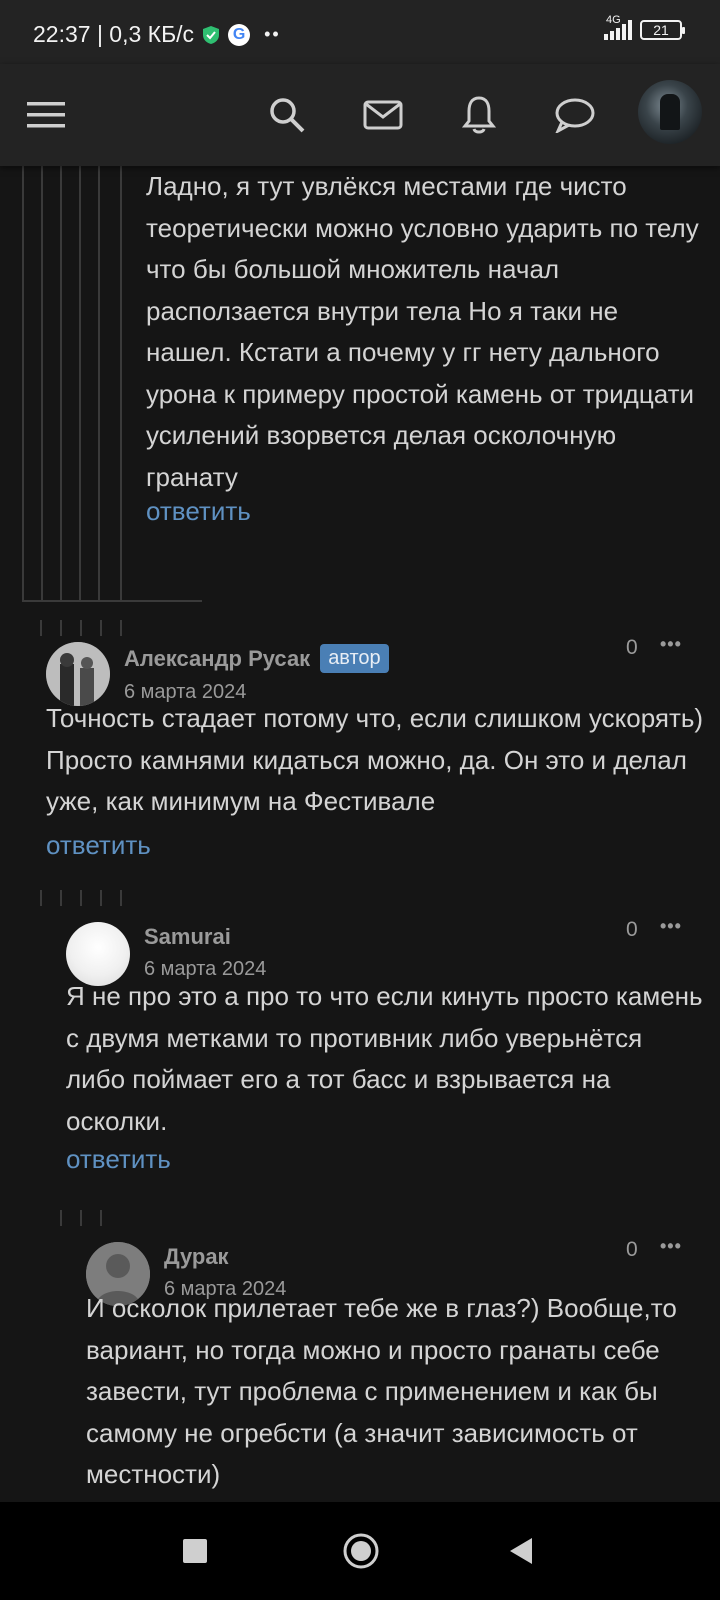 The height and width of the screenshot is (1600, 720). What do you see at coordinates (196, 1257) in the screenshot?
I see `author-name: Дурак` at bounding box center [196, 1257].